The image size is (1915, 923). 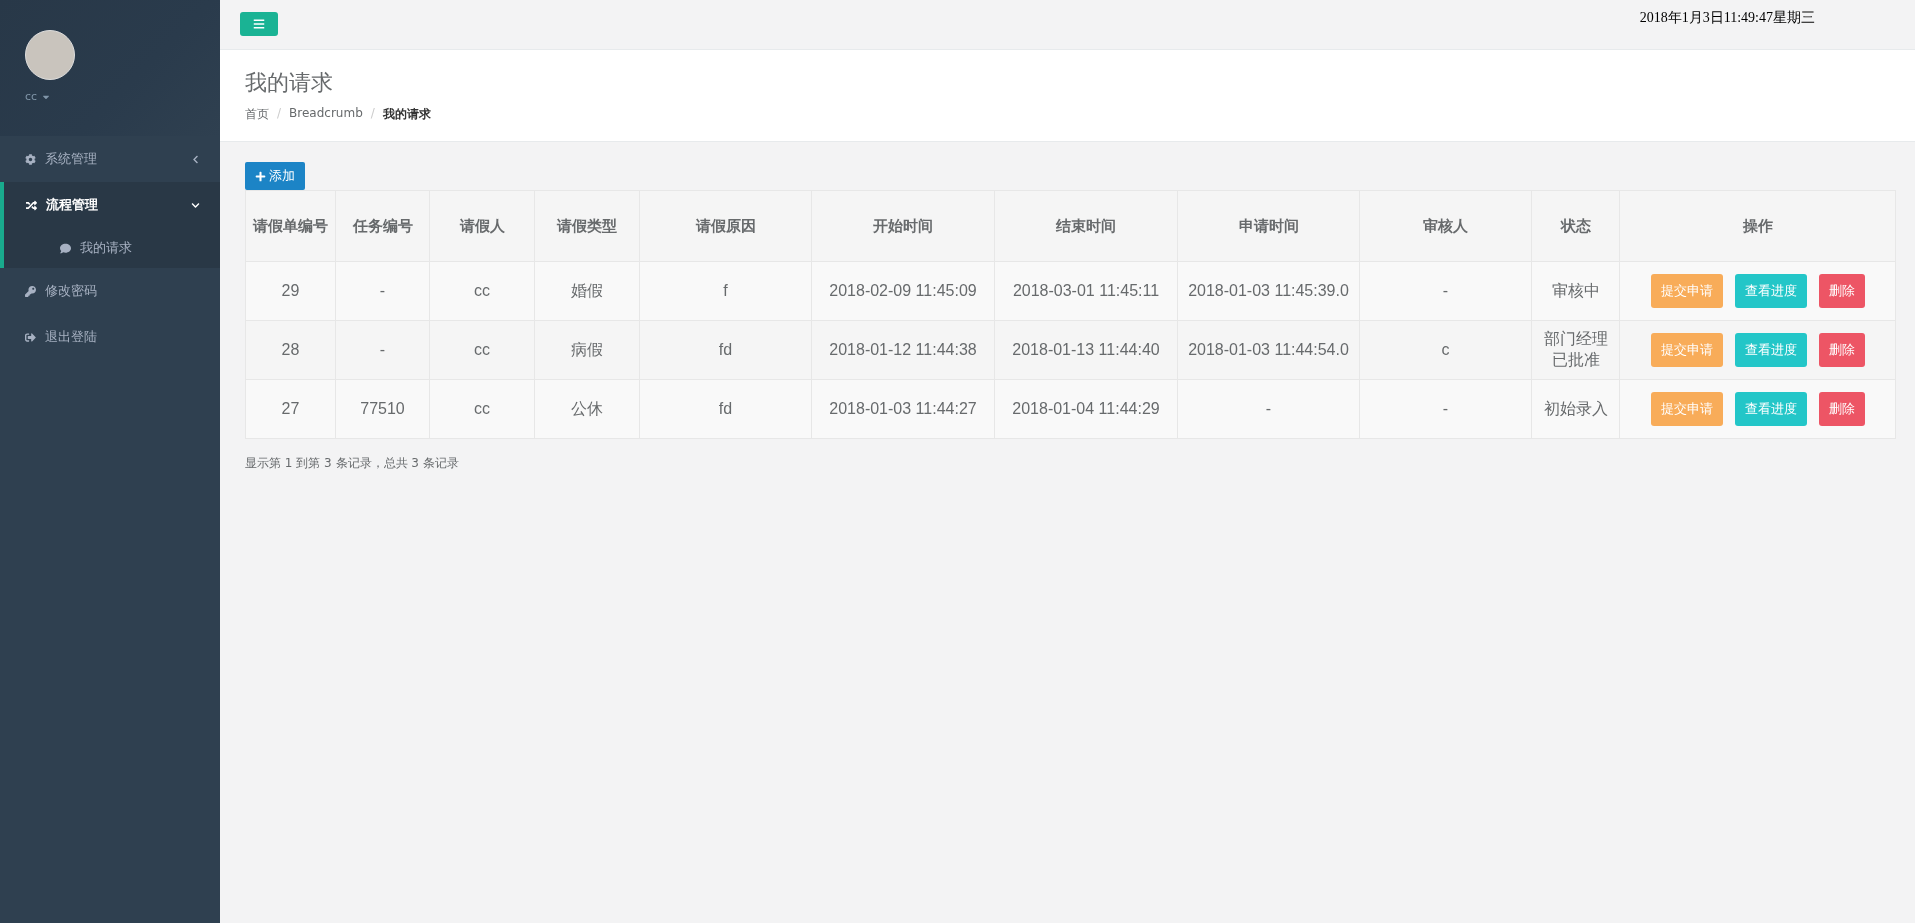 I want to click on table-cell: 初始录入, so click(x=1575, y=409).